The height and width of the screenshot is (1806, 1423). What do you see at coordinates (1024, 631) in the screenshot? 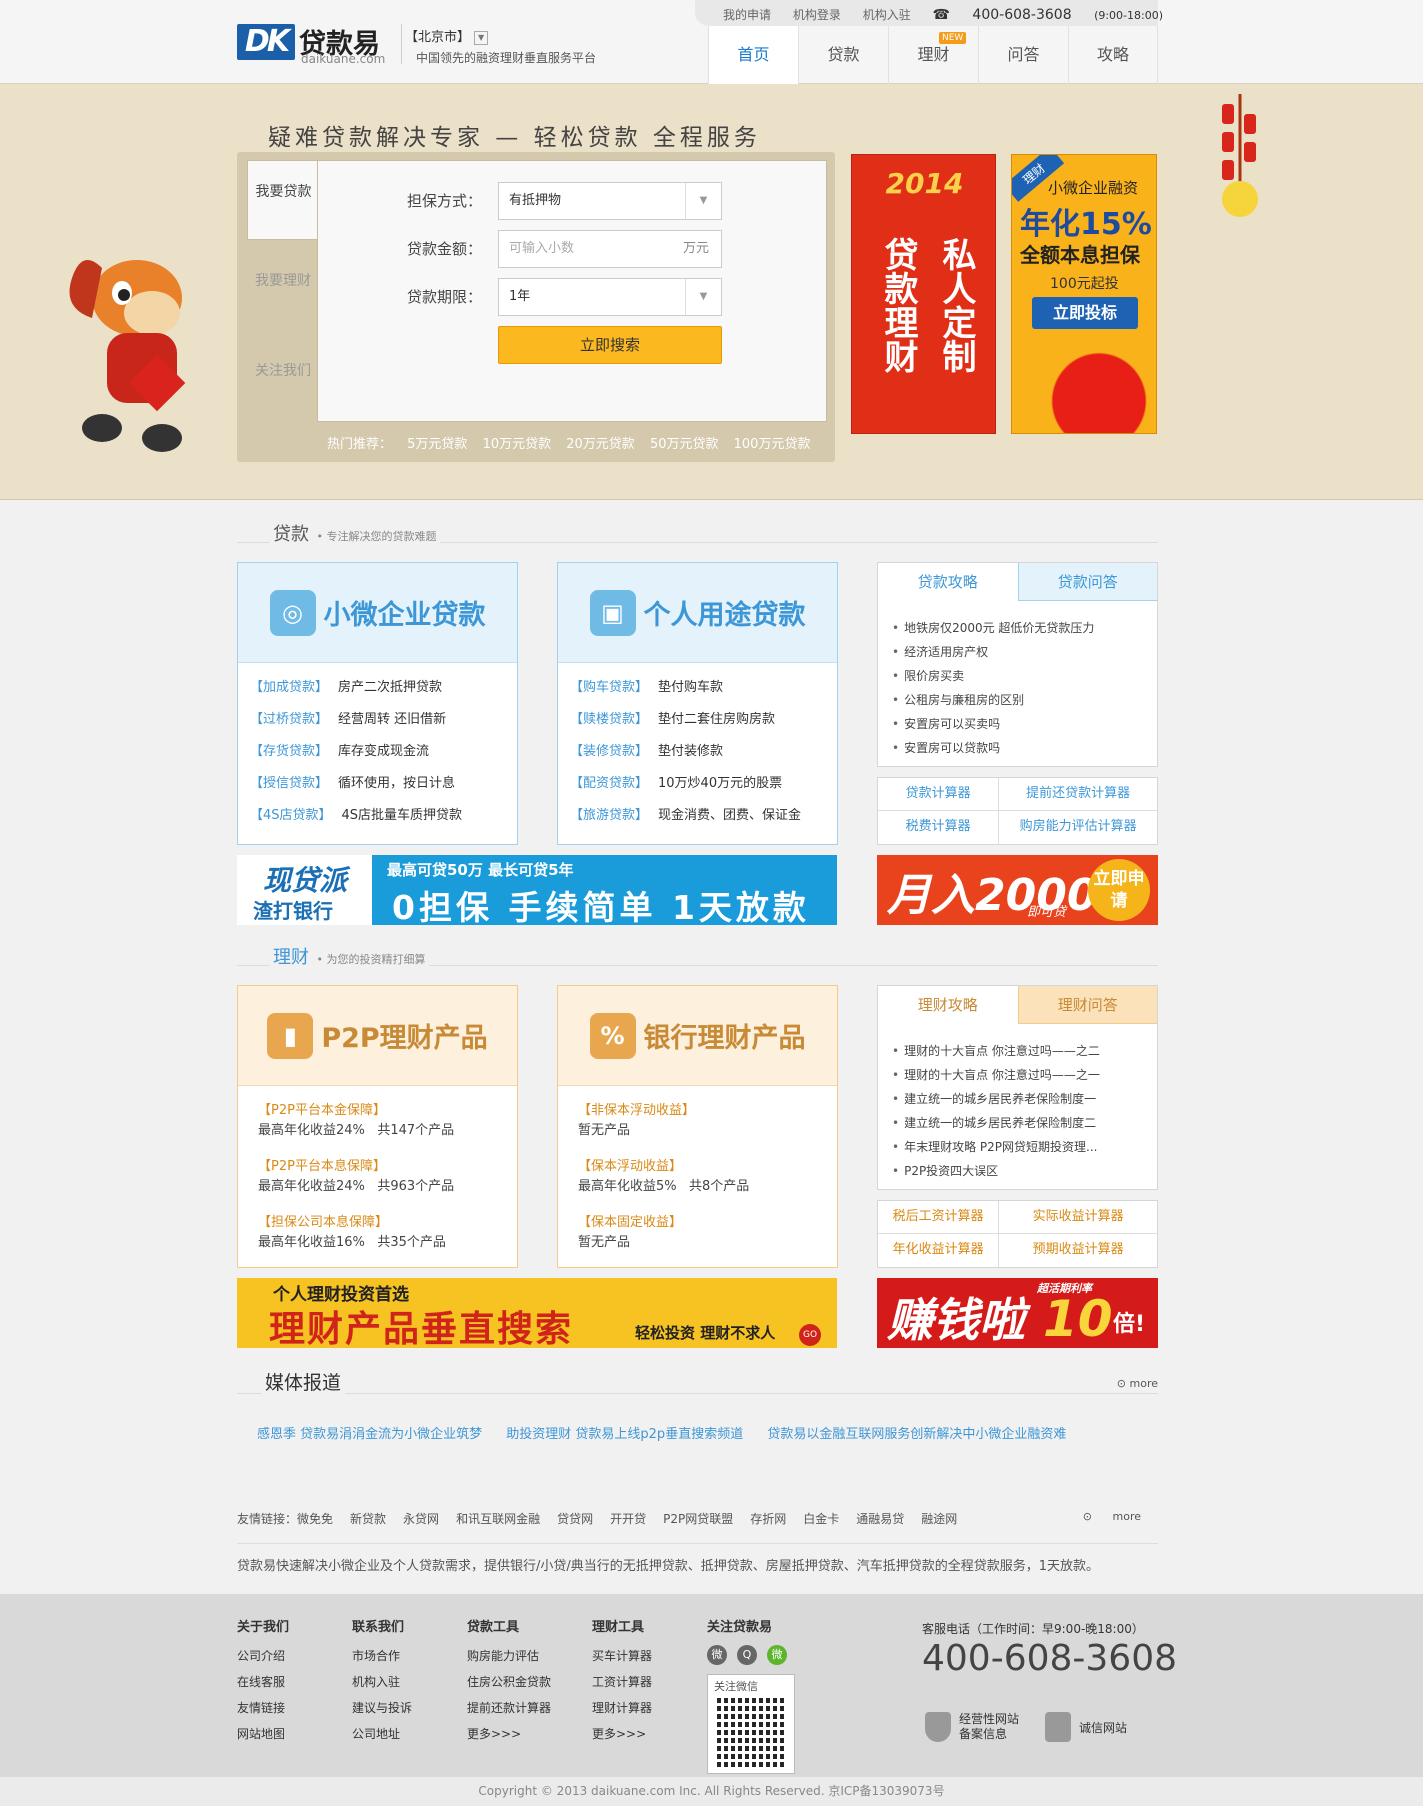
I see `article-link: 地铁房仅2000元 超低价无贷款压力` at bounding box center [1024, 631].